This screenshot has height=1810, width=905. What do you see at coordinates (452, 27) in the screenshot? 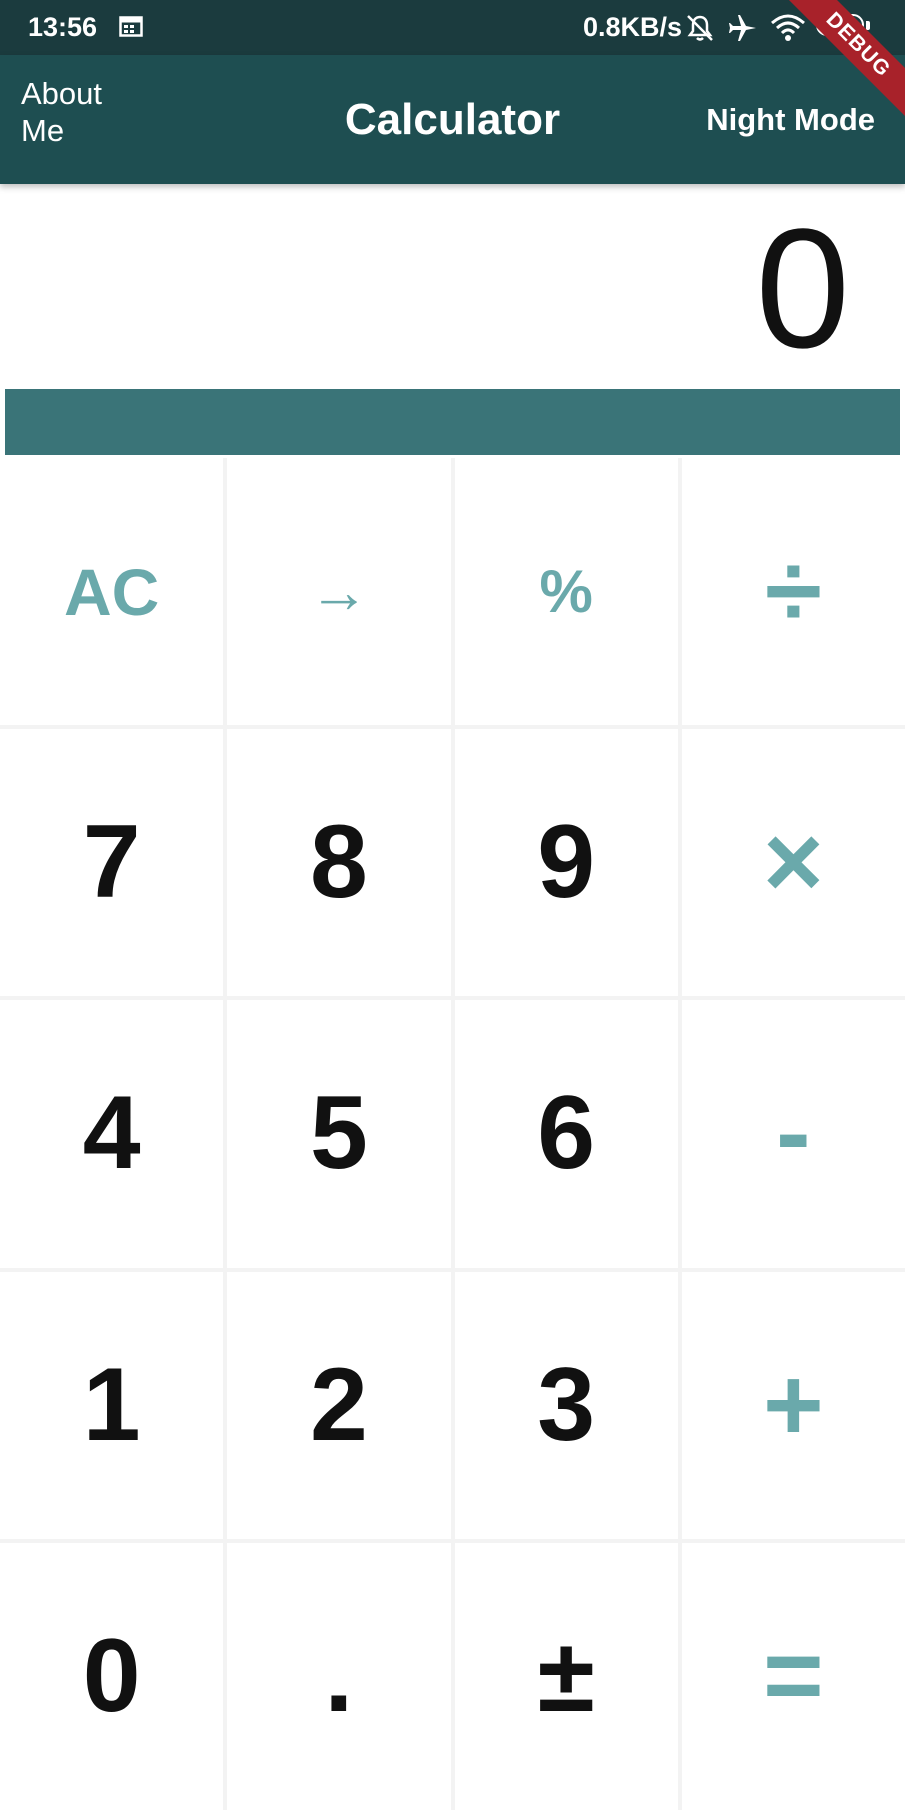
I see `status-bar: 13:56 0.8KB/s 28` at bounding box center [452, 27].